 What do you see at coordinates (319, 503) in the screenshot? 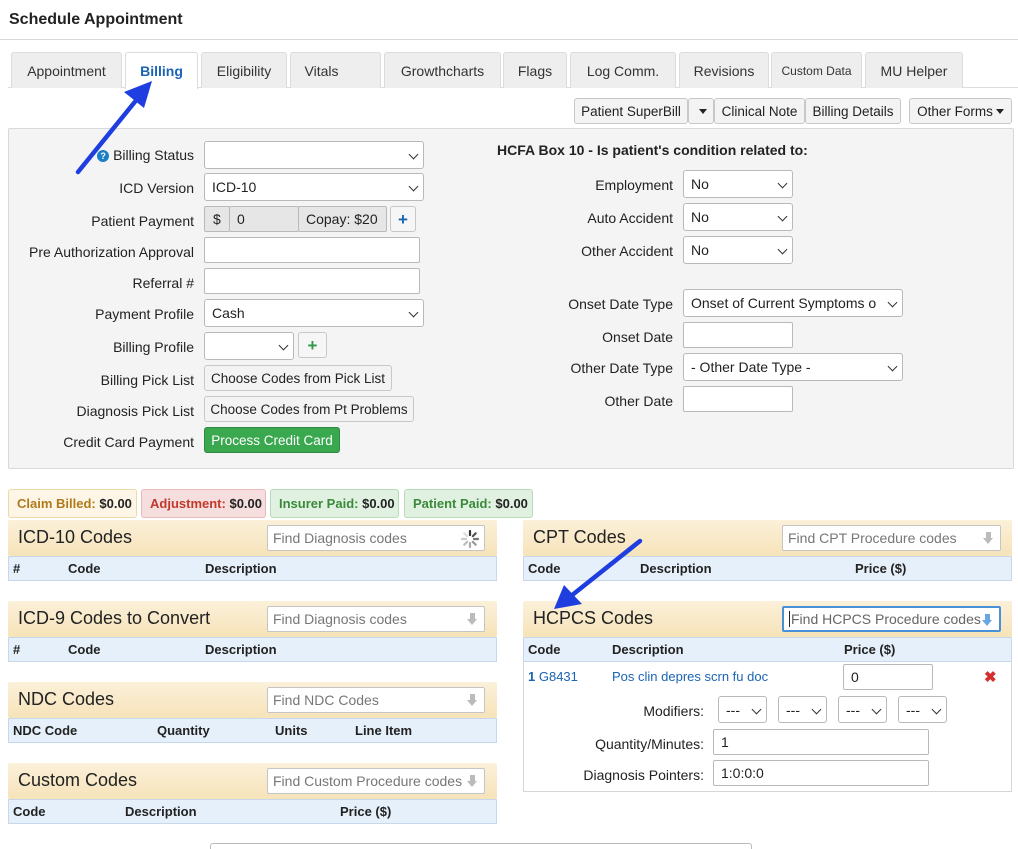
I see `insurer-paid-label: Insurer Paid:` at bounding box center [319, 503].